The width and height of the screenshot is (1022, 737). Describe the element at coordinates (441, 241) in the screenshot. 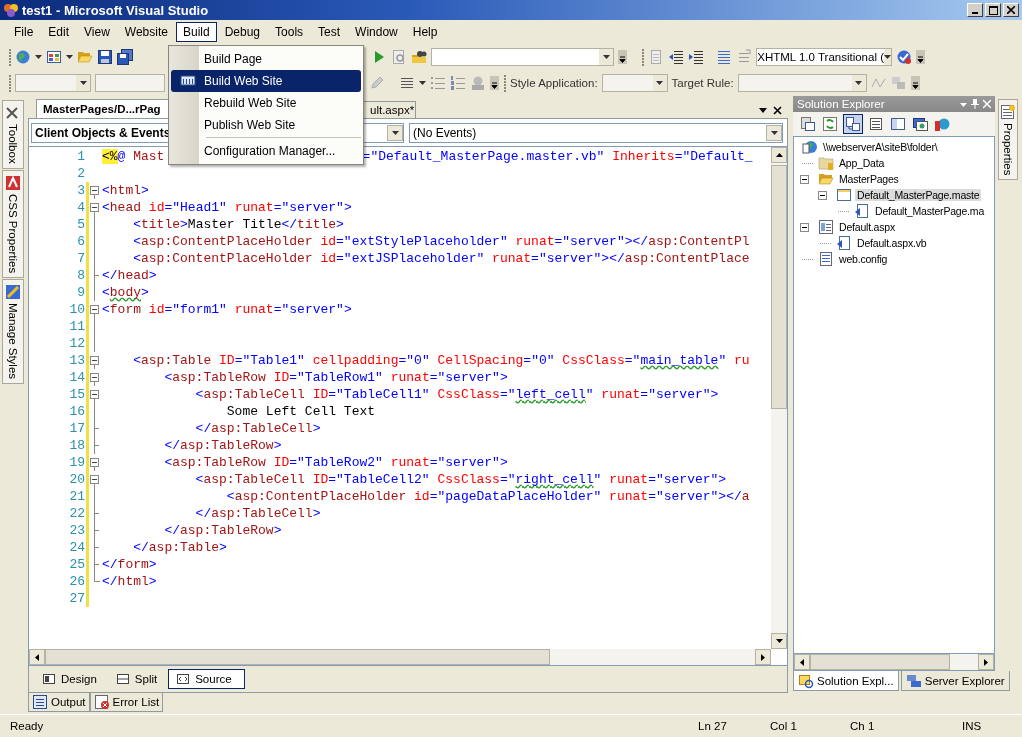

I see `code-line: <asp:ContentPlaceHolder id="extStylePlaceholder" runat="server"></asp:ContentPl` at that location.